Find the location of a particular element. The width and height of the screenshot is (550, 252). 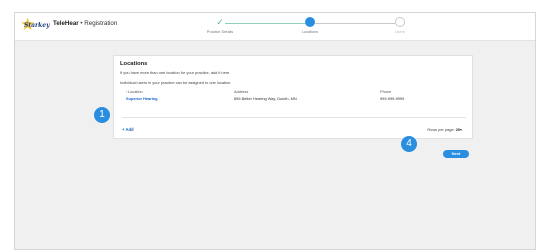

registration-stepper: ✓ Practice Details Locations Users is located at coordinates (310, 27).